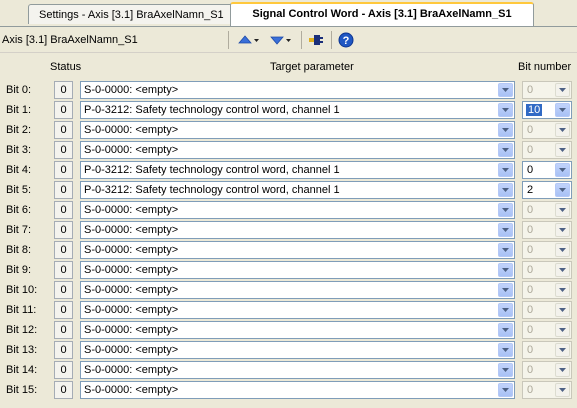  I want to click on move-down-button, so click(281, 40).